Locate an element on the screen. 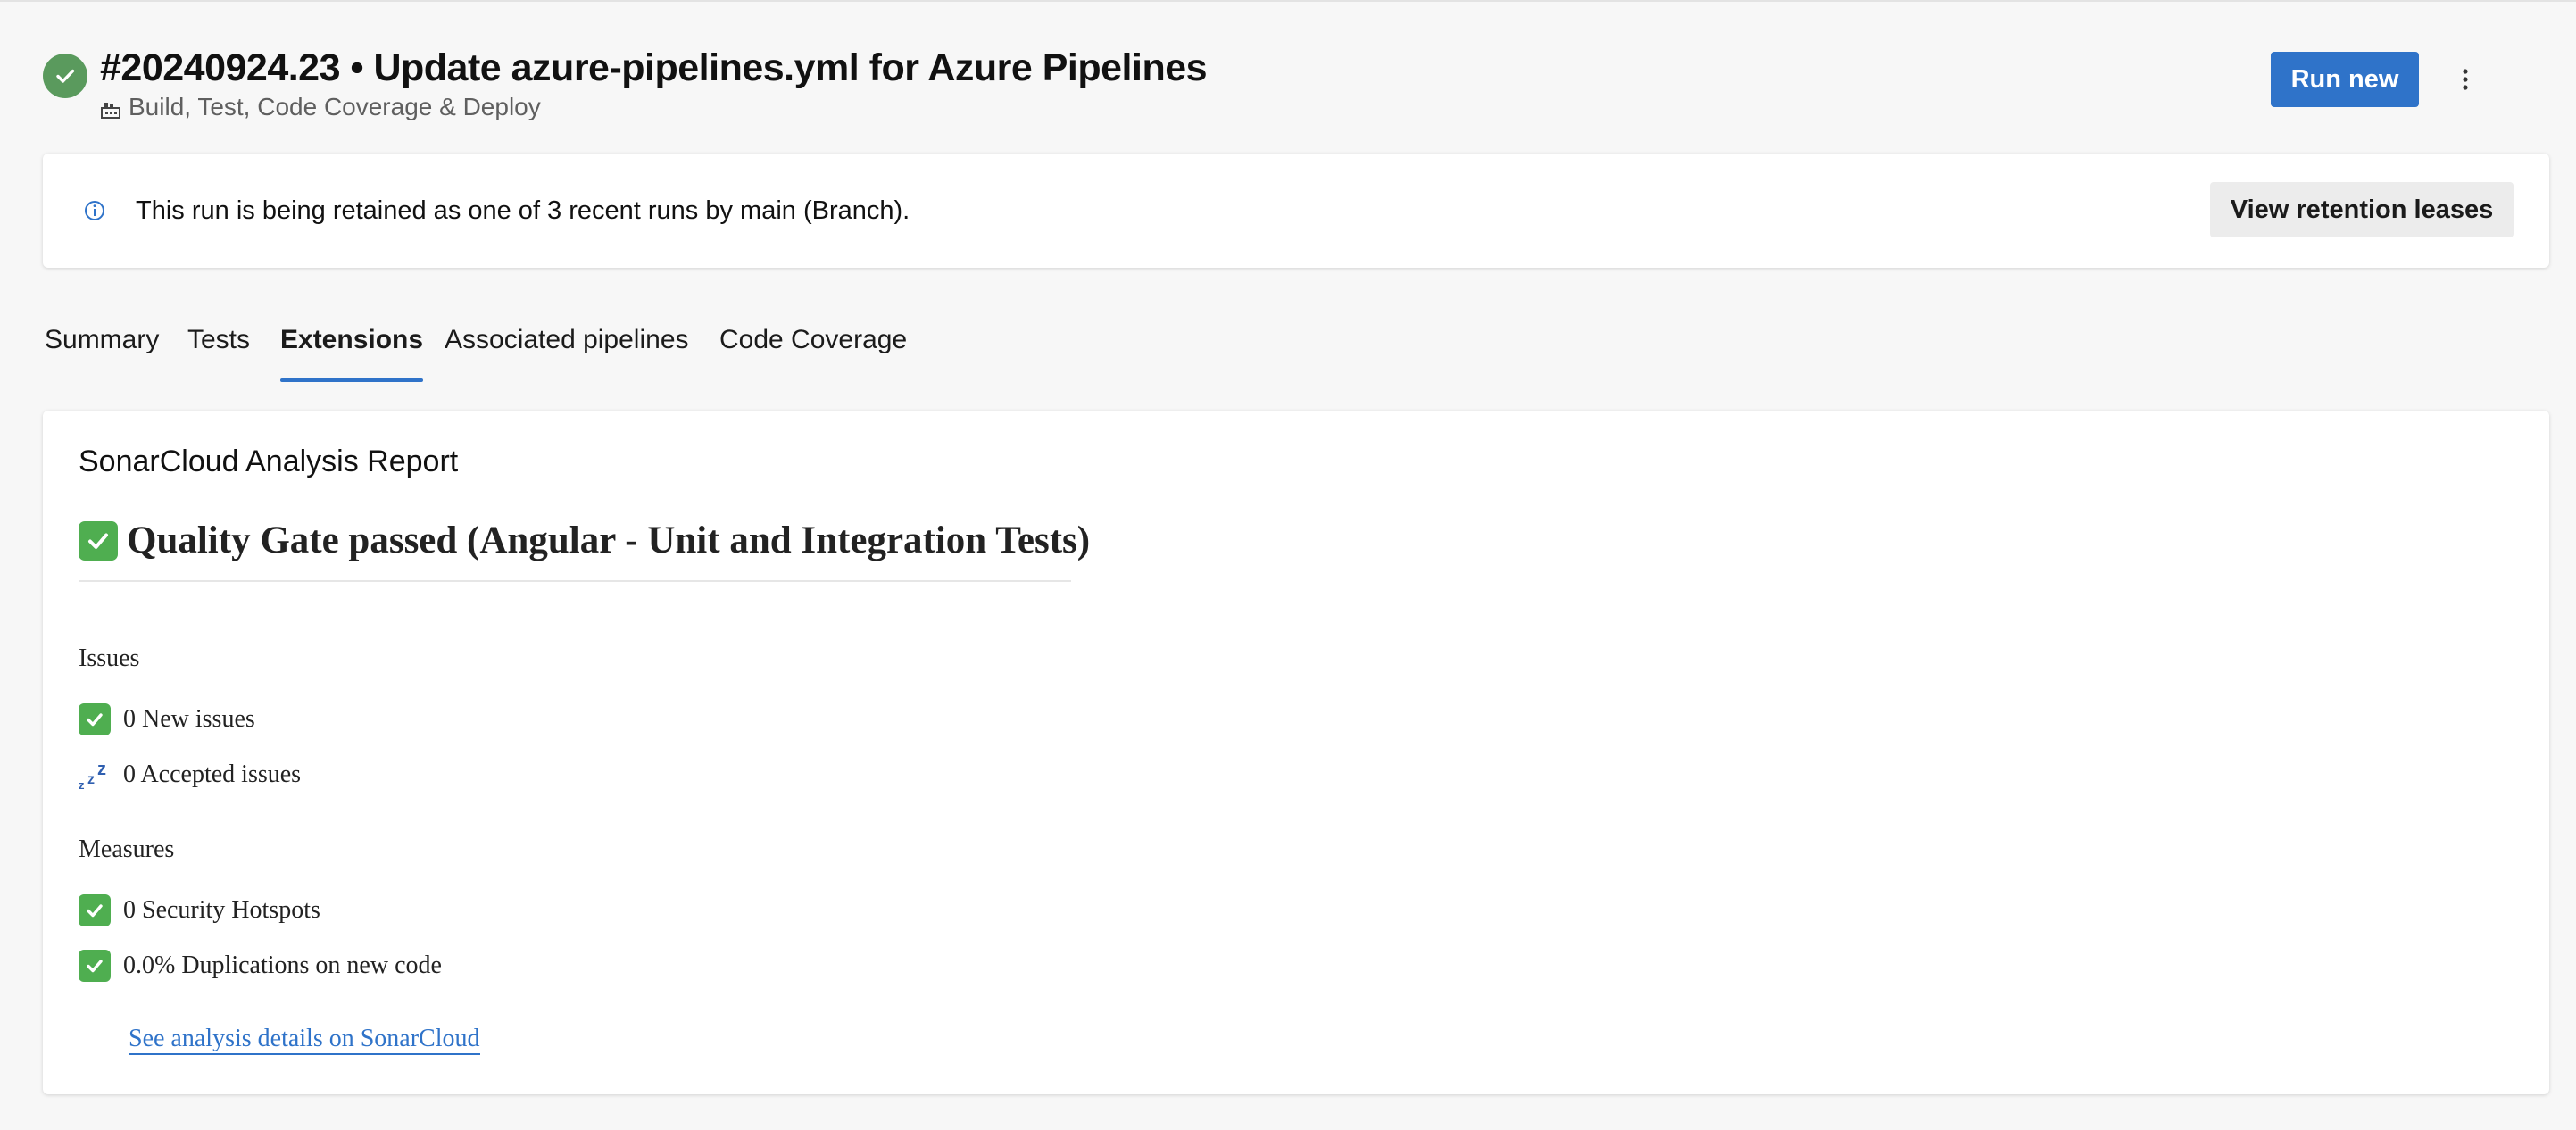 The width and height of the screenshot is (2576, 1130). metric-text: 0 New issues is located at coordinates (189, 719).